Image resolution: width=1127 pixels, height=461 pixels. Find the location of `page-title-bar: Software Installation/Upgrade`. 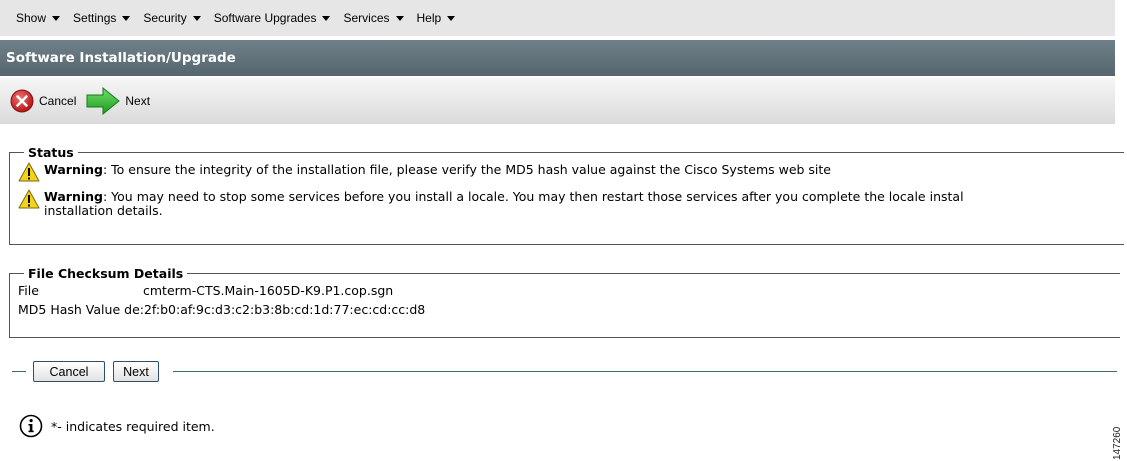

page-title-bar: Software Installation/Upgrade is located at coordinates (557, 58).